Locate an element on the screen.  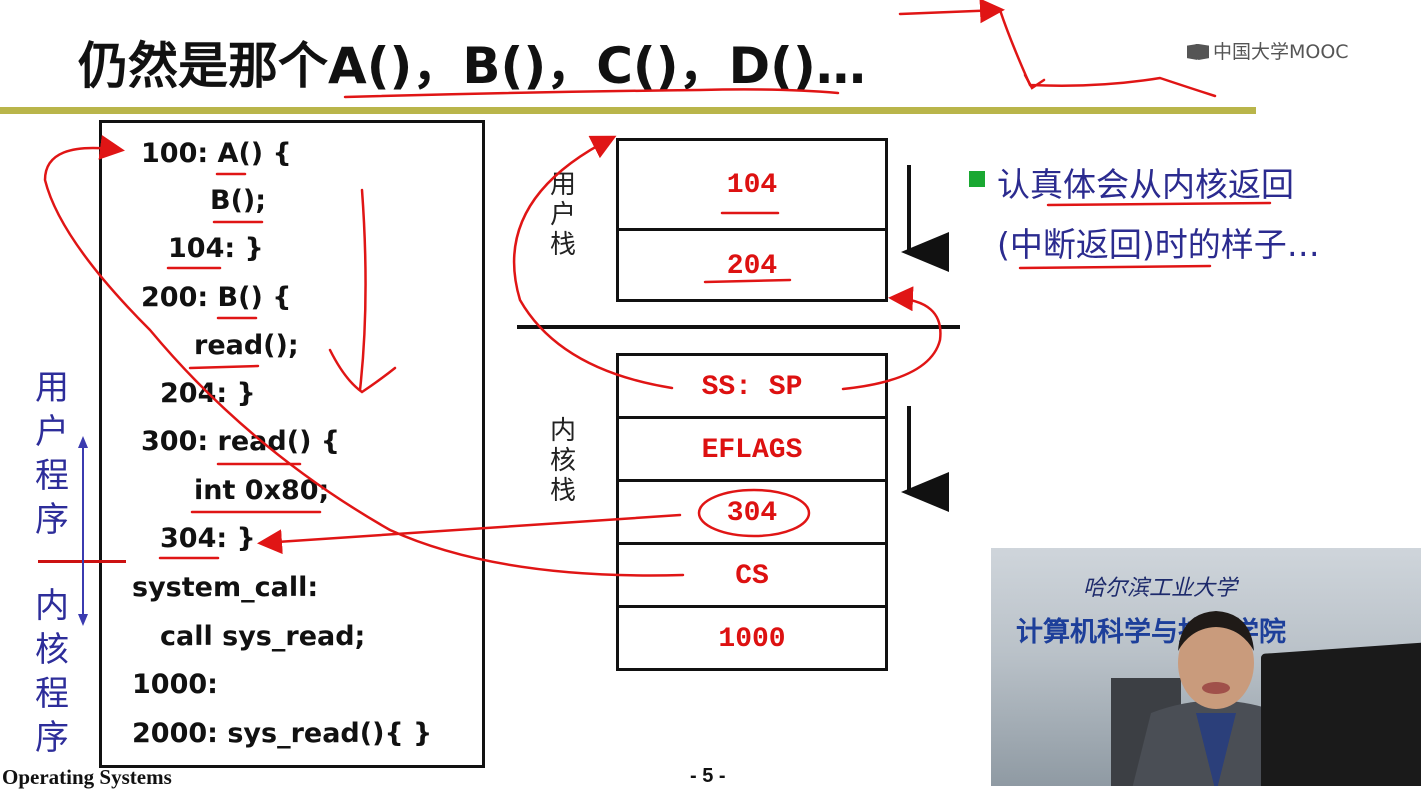
bullet-line: 认真体会从内核返回 is located at coordinates (1145, 184).